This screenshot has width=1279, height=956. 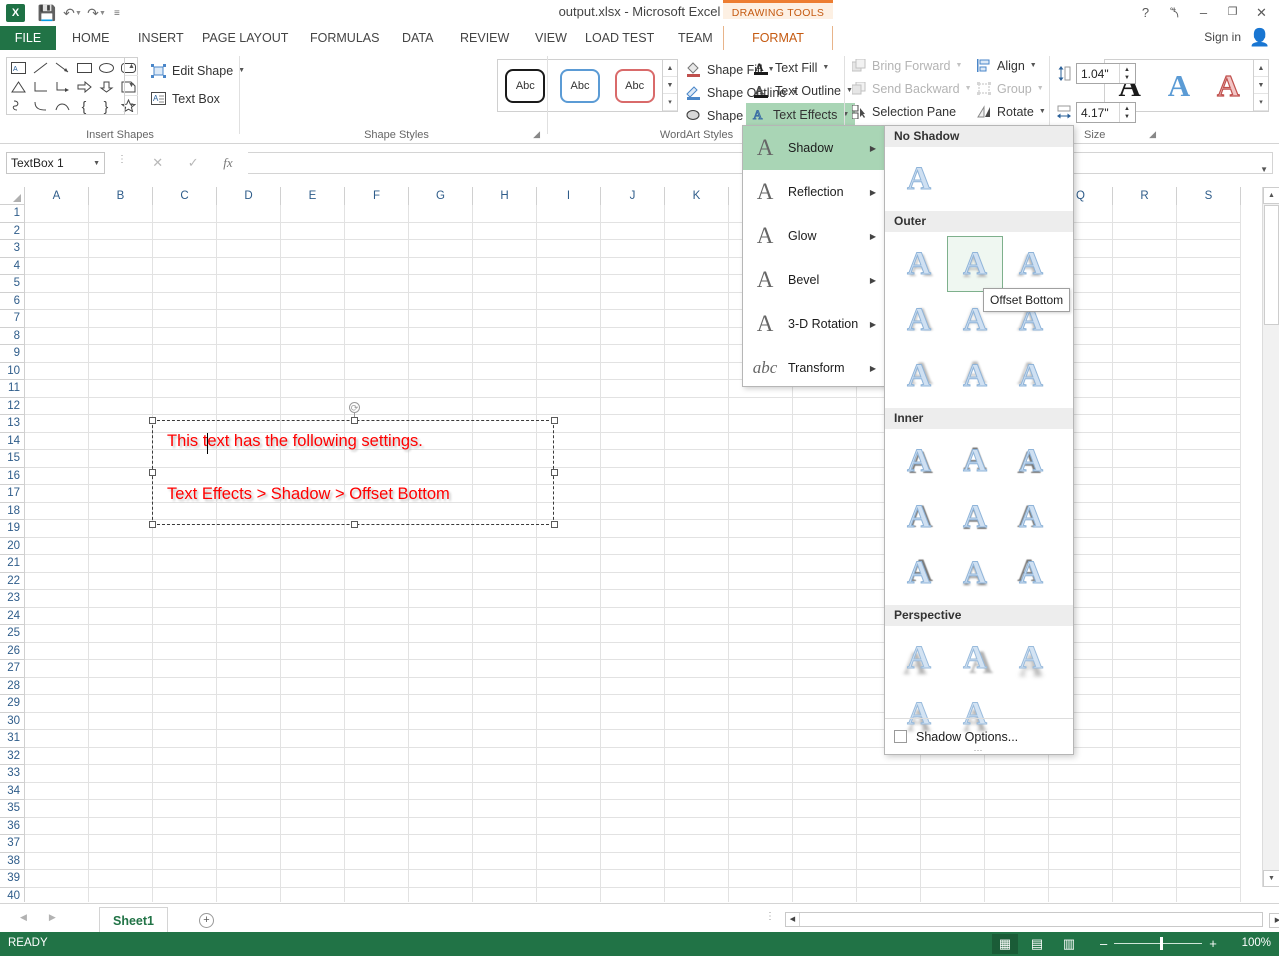 What do you see at coordinates (889, 791) in the screenshot?
I see `cell-N34` at bounding box center [889, 791].